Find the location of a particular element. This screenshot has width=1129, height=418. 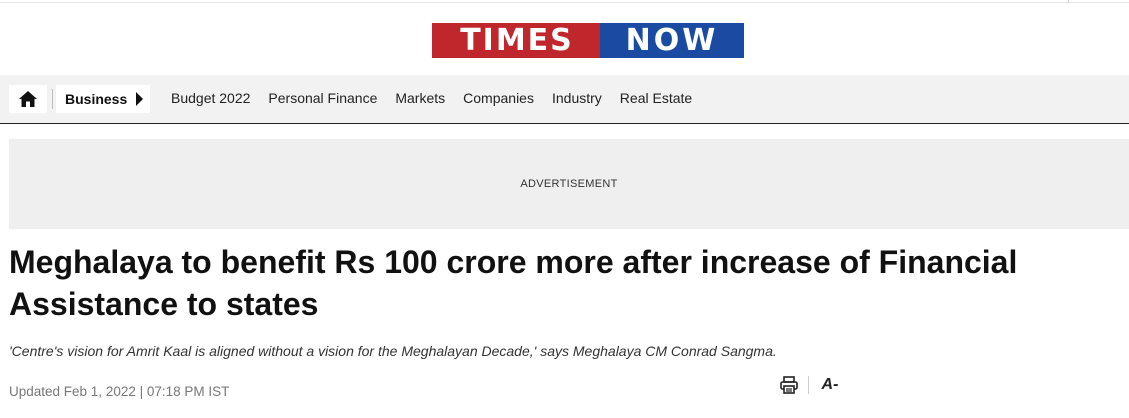

logo-now-text: NOW is located at coordinates (672, 40).